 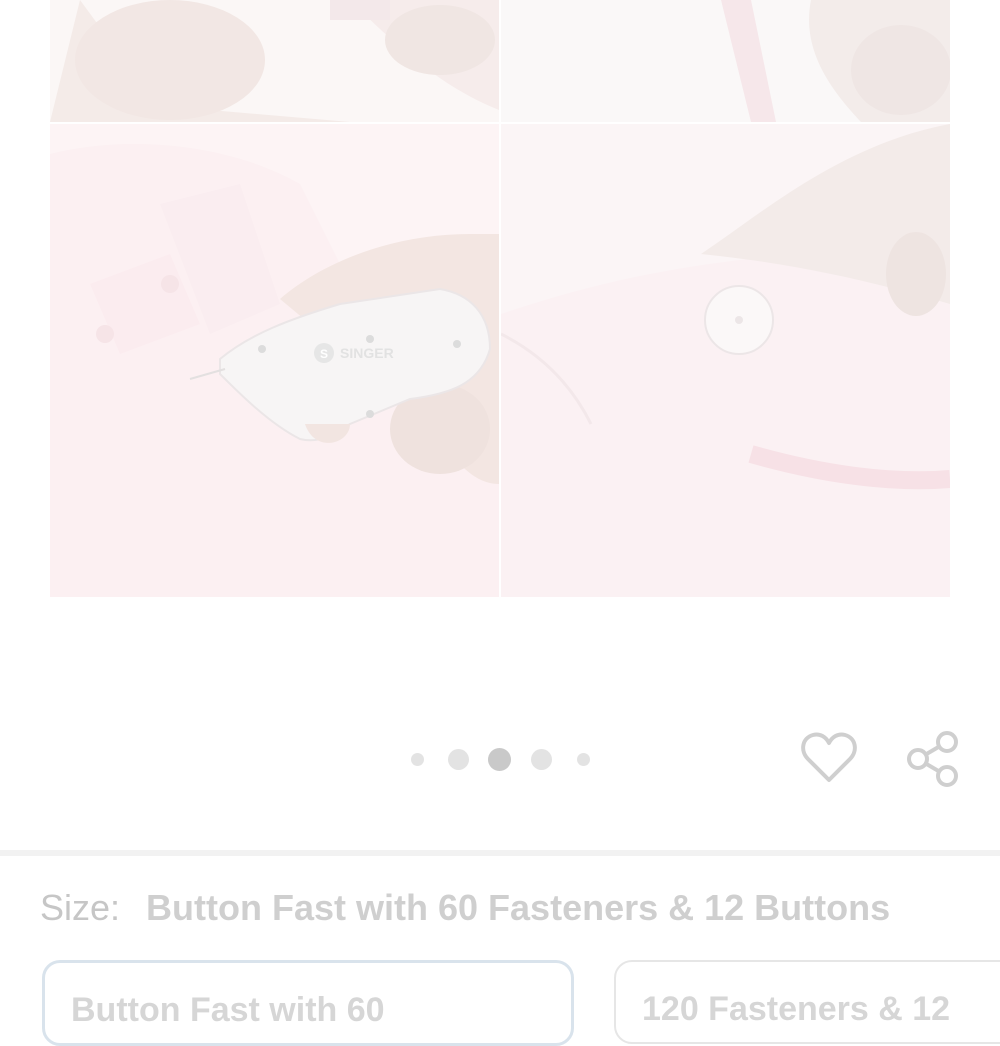 What do you see at coordinates (499, 759) in the screenshot?
I see `pager-dot-3-active` at bounding box center [499, 759].